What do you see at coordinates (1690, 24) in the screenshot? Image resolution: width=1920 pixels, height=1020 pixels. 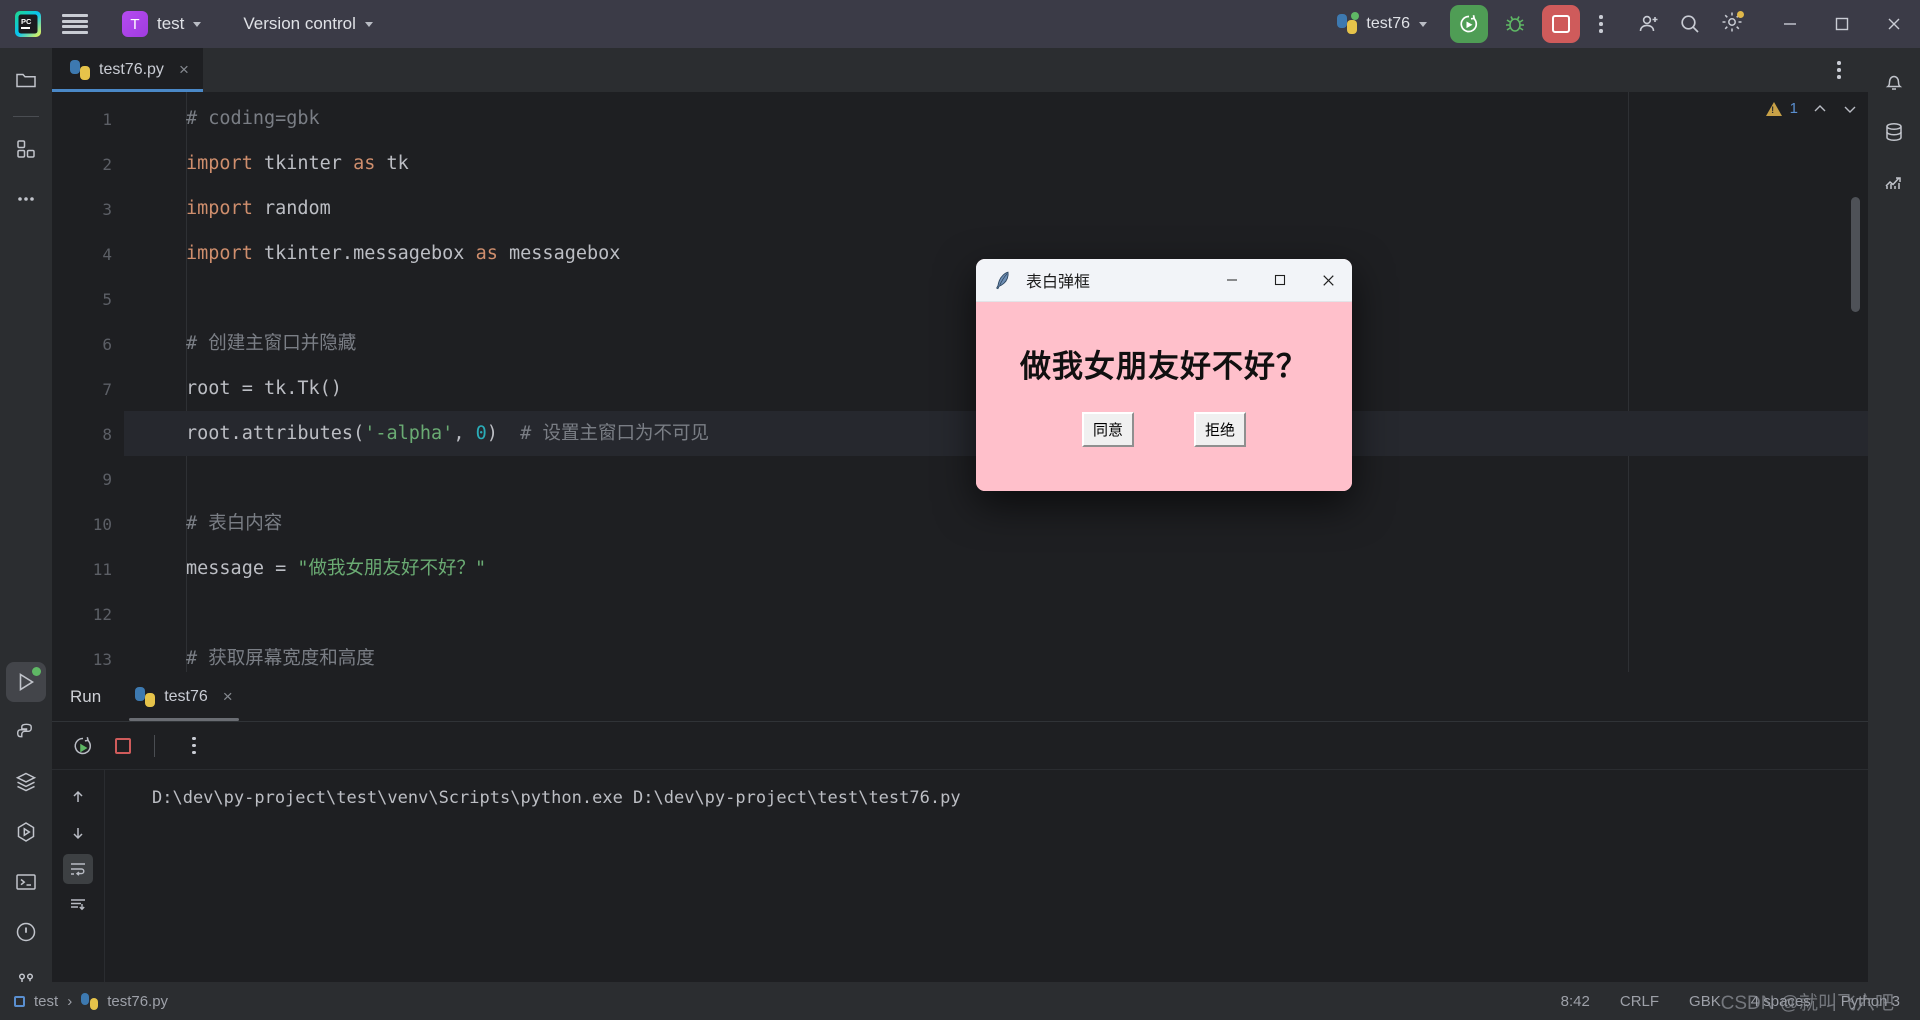 I see `search-icon` at bounding box center [1690, 24].